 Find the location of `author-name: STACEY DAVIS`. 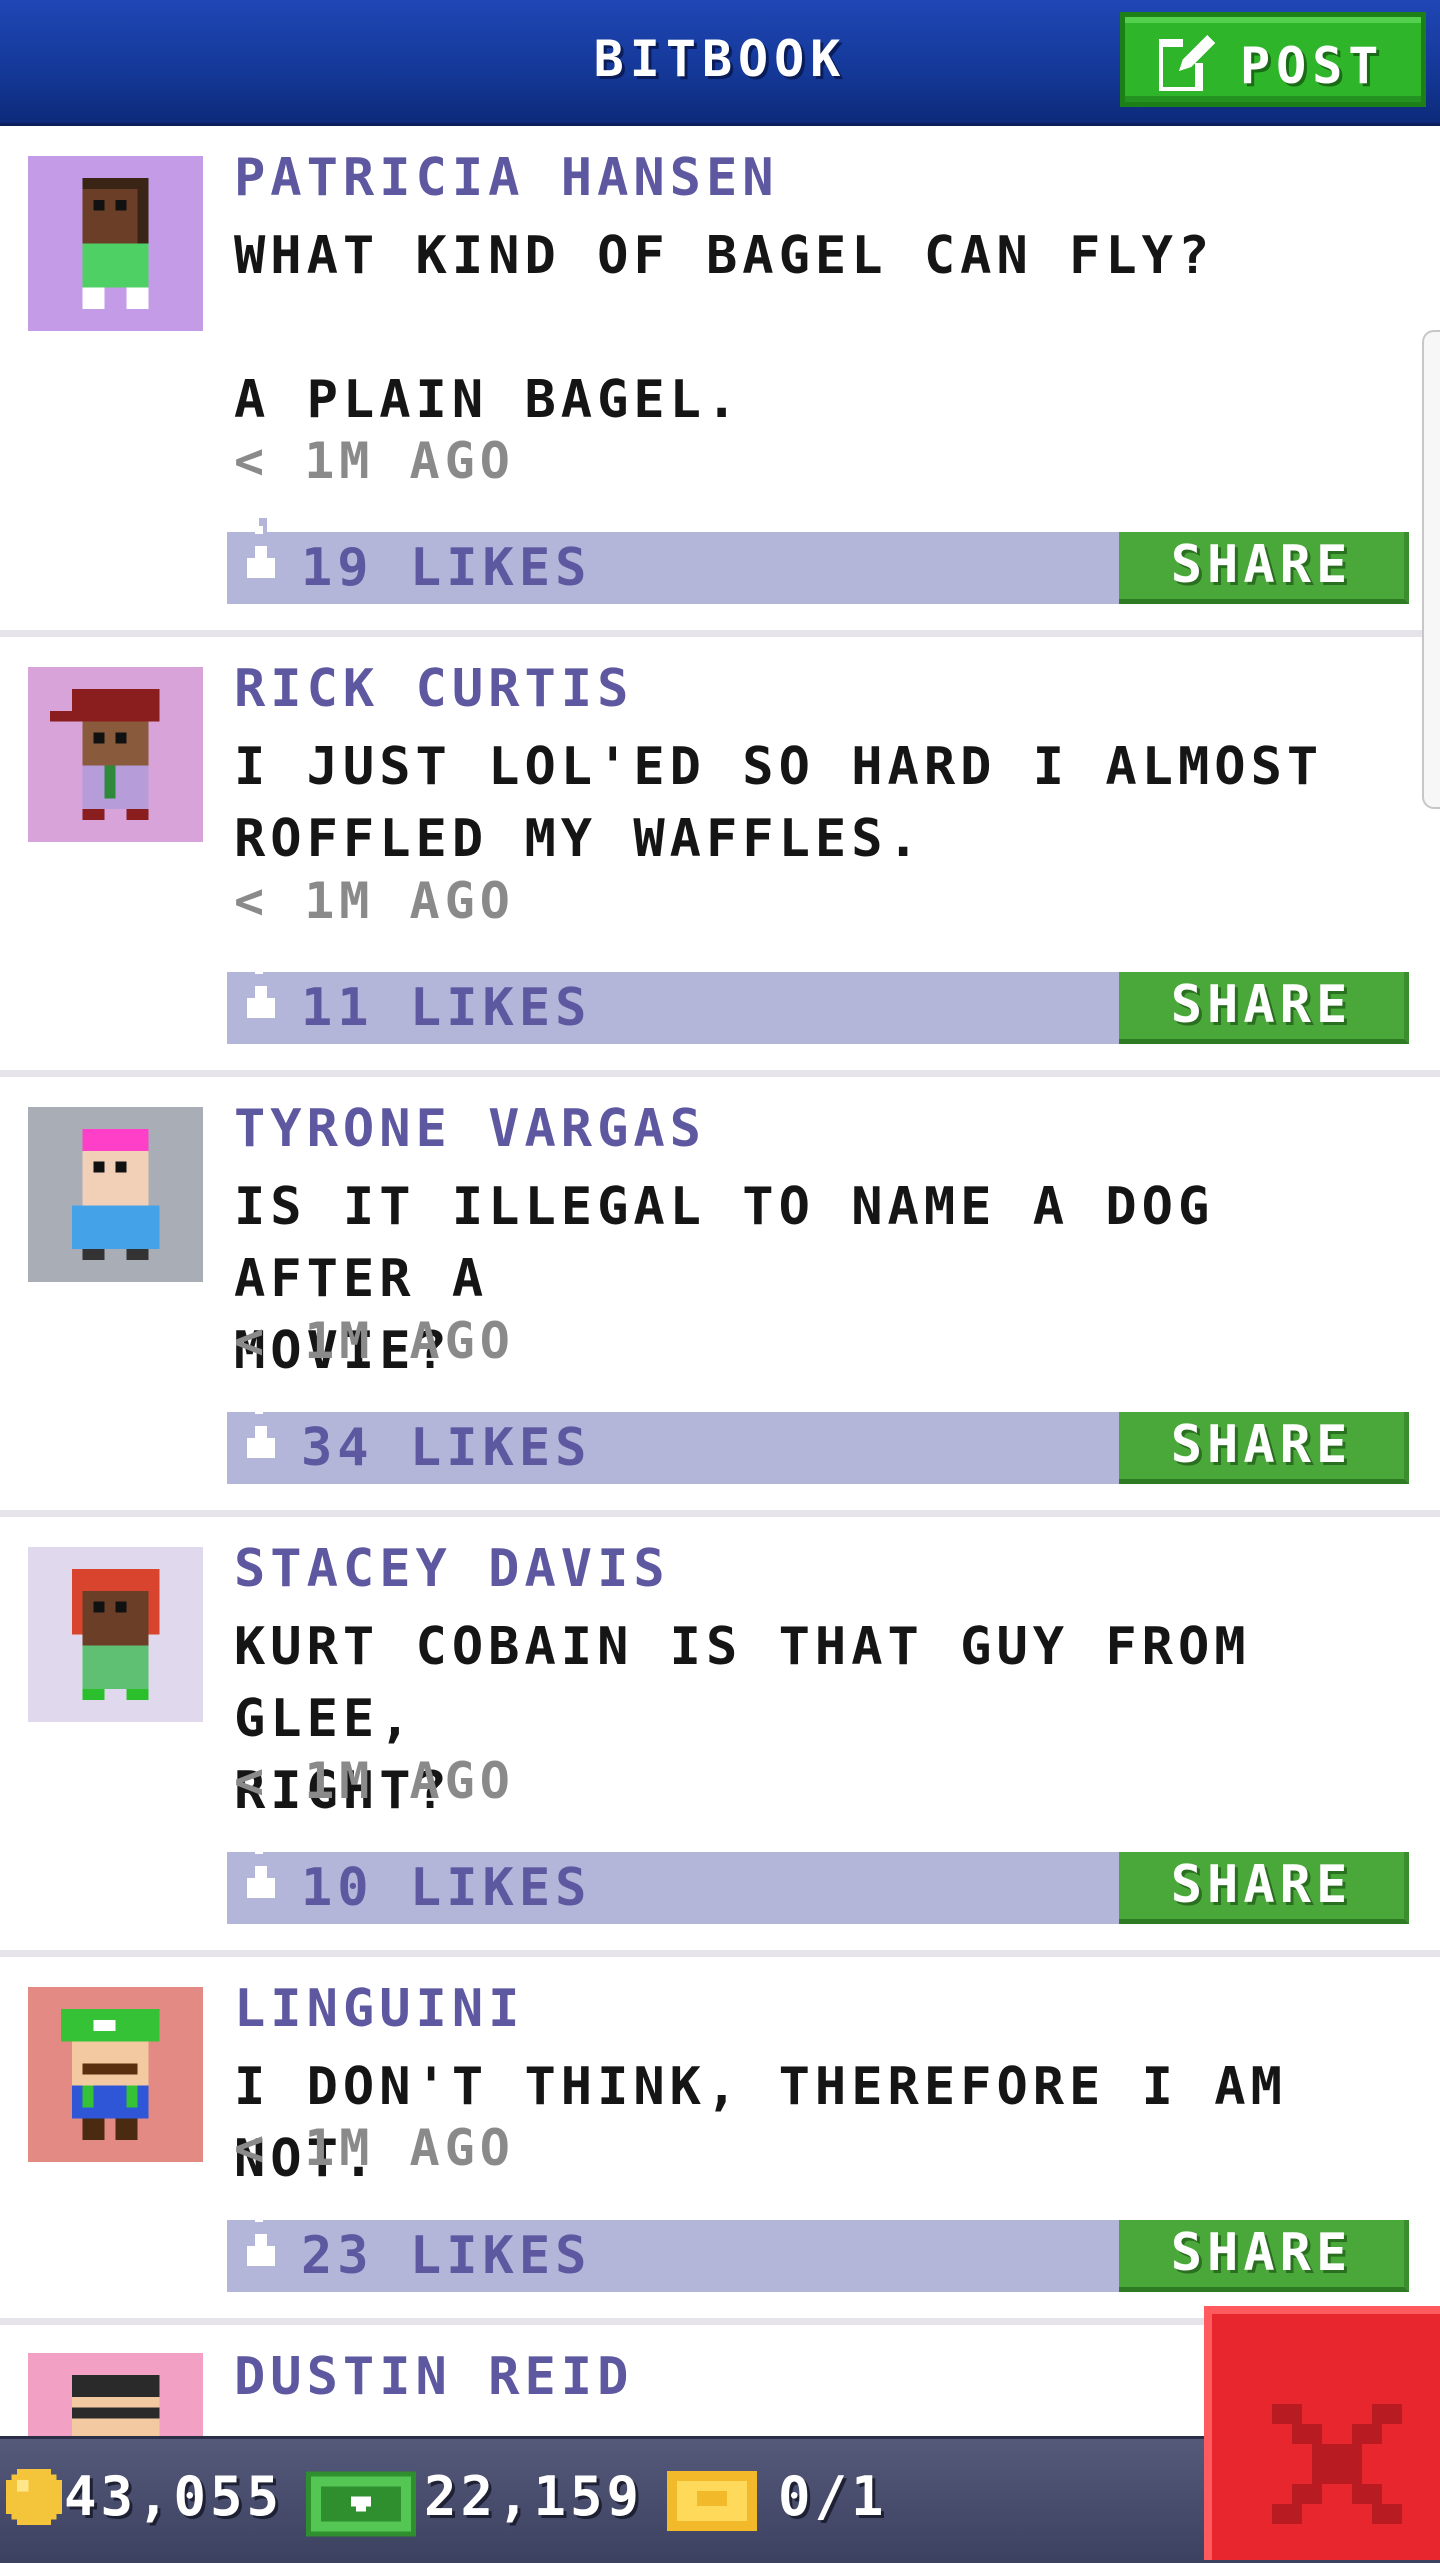

author-name: STACEY DAVIS is located at coordinates (452, 1569).